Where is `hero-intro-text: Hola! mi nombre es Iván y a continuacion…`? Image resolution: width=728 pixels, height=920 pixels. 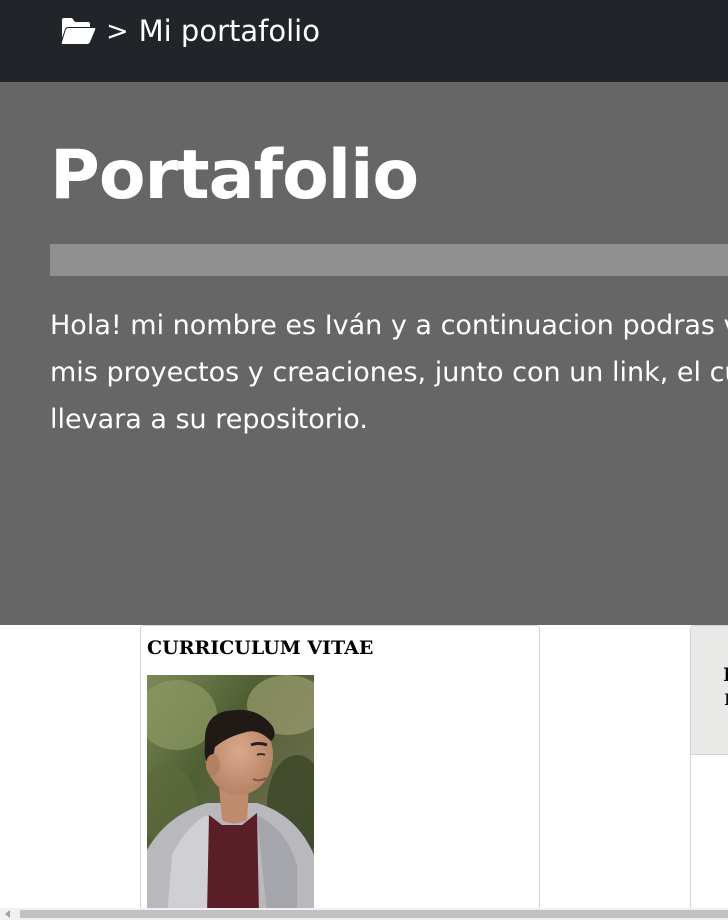
hero-intro-text: Hola! mi nombre es Iván y a continuacion… is located at coordinates (389, 372).